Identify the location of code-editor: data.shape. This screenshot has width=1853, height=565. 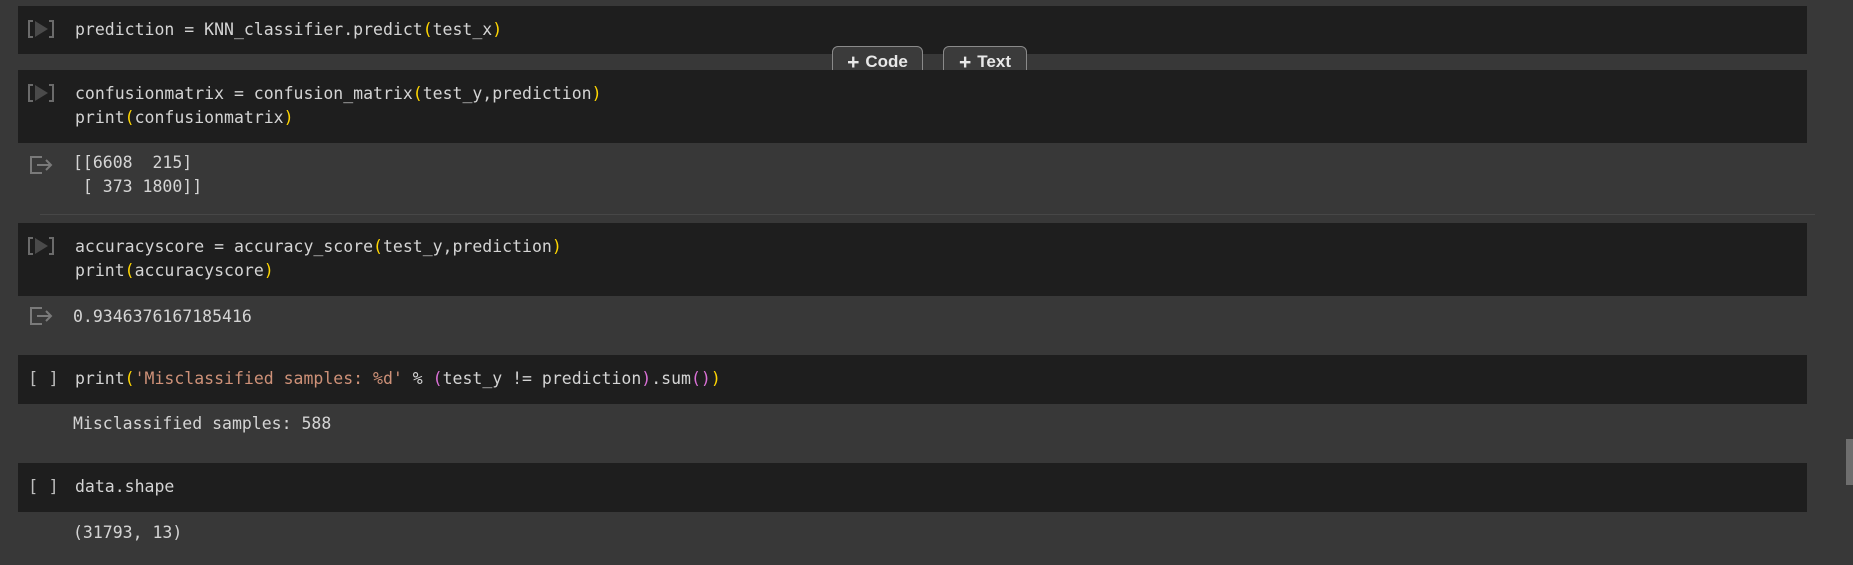
(124, 487).